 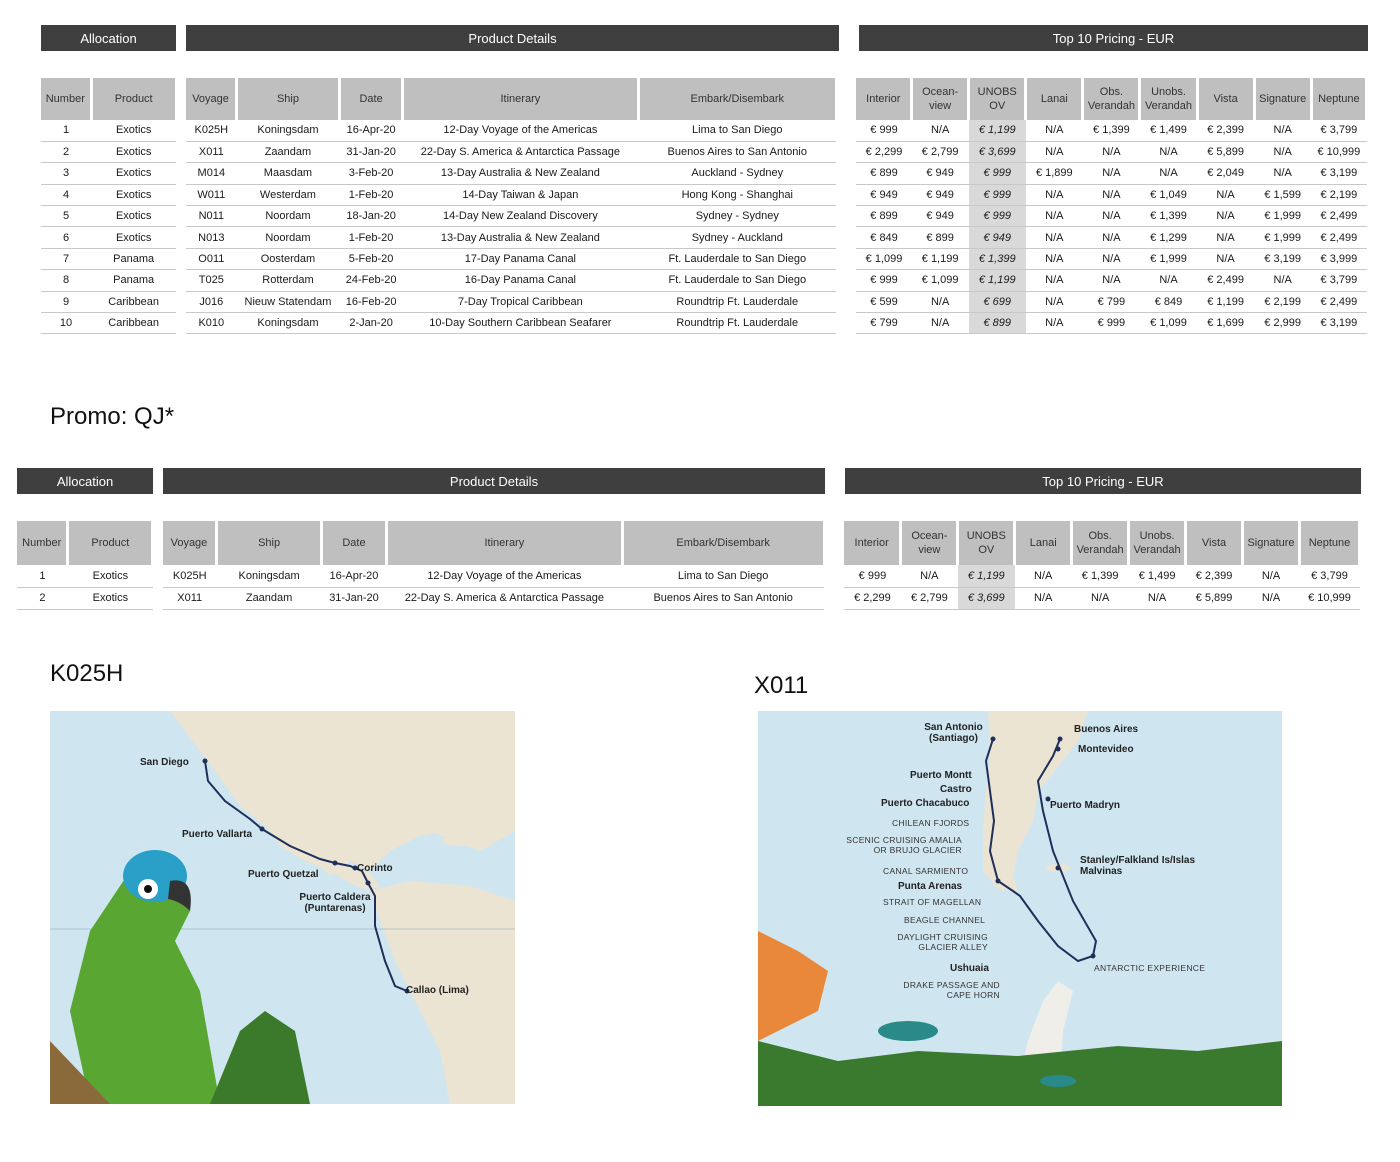 I want to click on table-cell: Zaandam, so click(x=269, y=598).